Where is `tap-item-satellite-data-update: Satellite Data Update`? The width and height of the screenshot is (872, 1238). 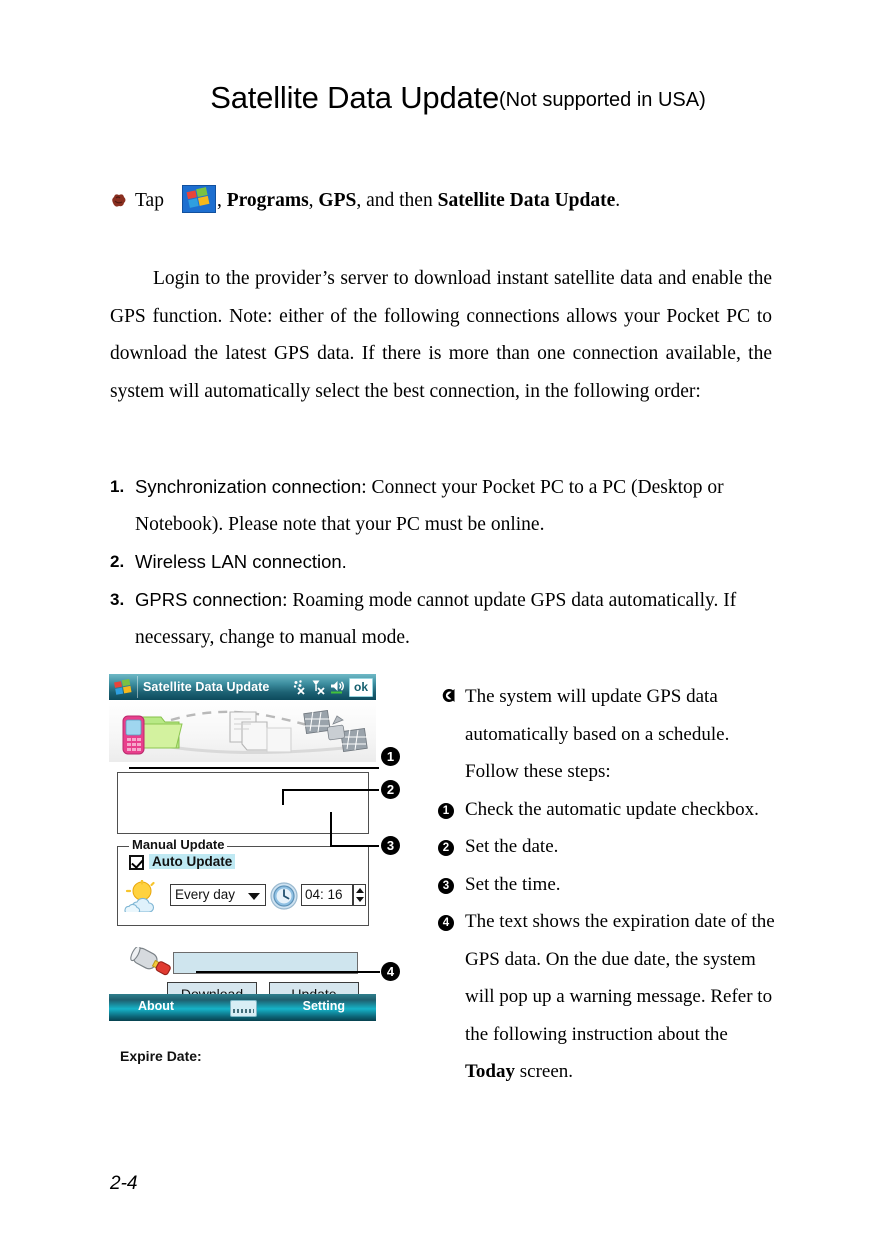 tap-item-satellite-data-update: Satellite Data Update is located at coordinates (526, 200).